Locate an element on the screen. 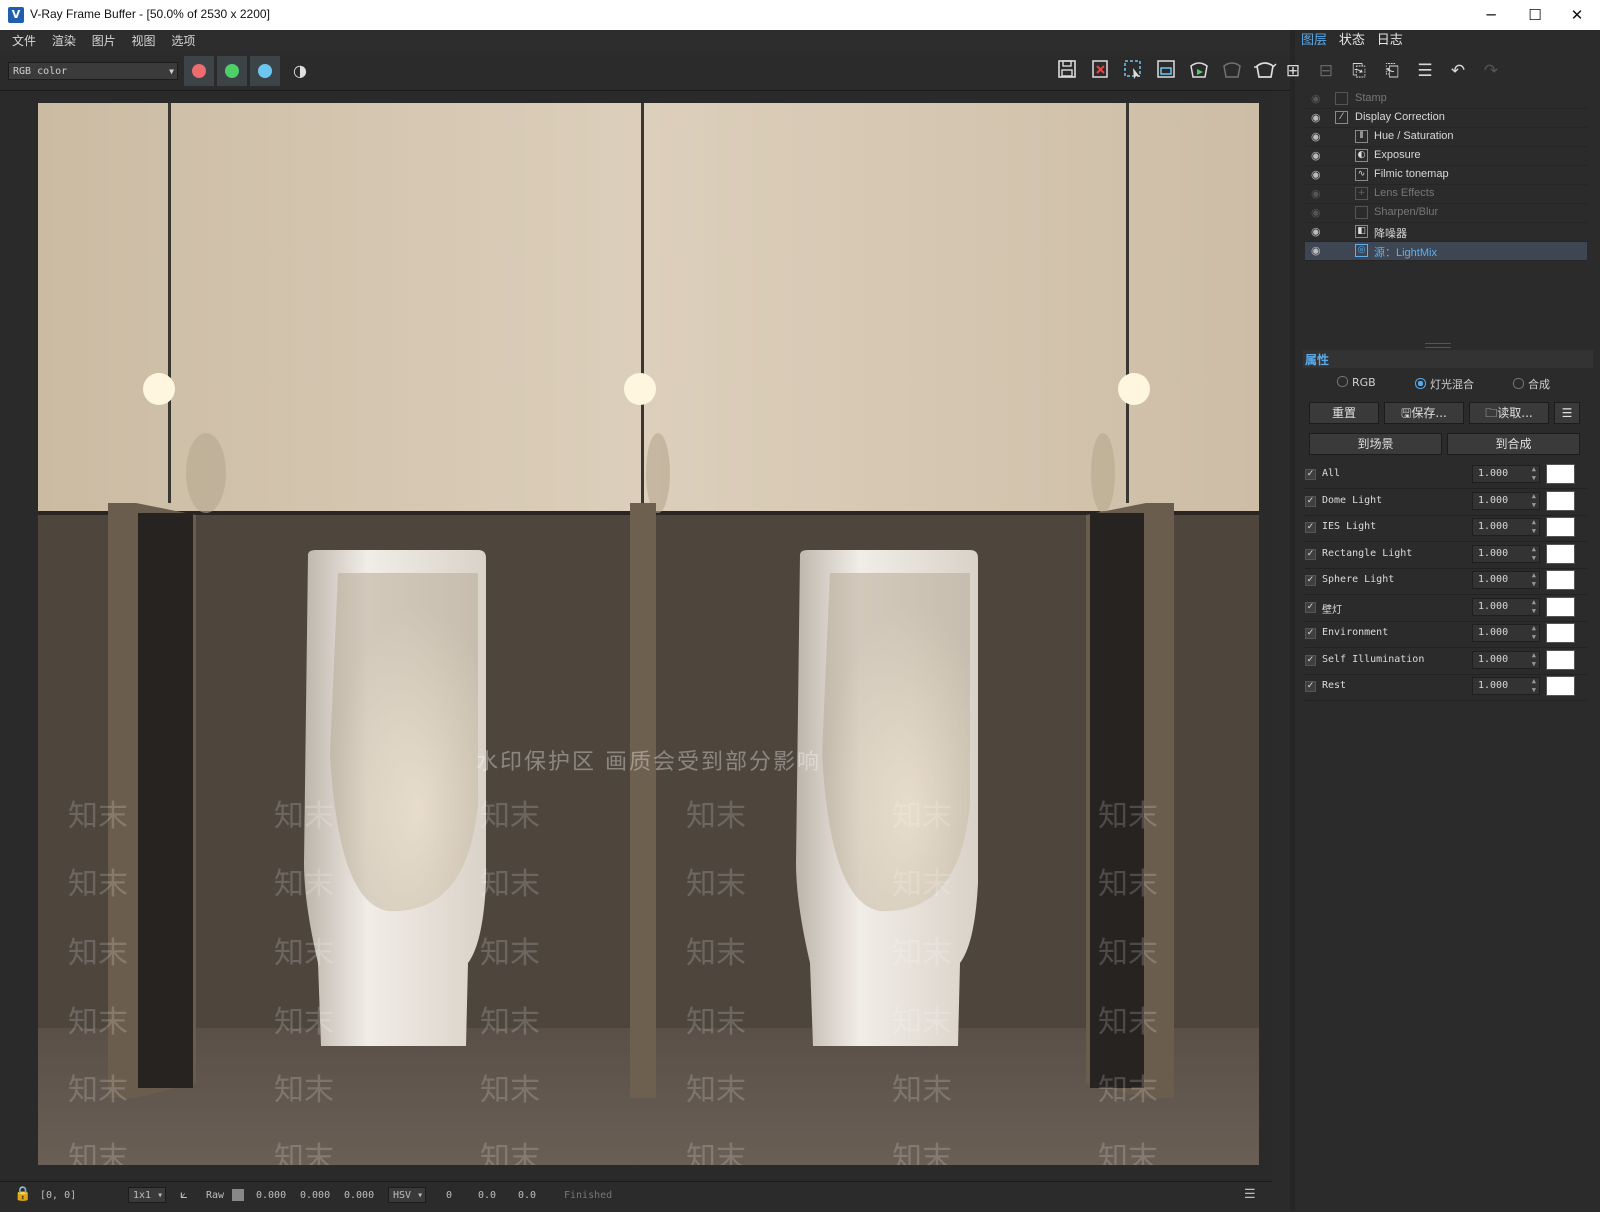 Image resolution: width=1600 pixels, height=1212 pixels. undo-icon: ↶ is located at coordinates (1458, 71).